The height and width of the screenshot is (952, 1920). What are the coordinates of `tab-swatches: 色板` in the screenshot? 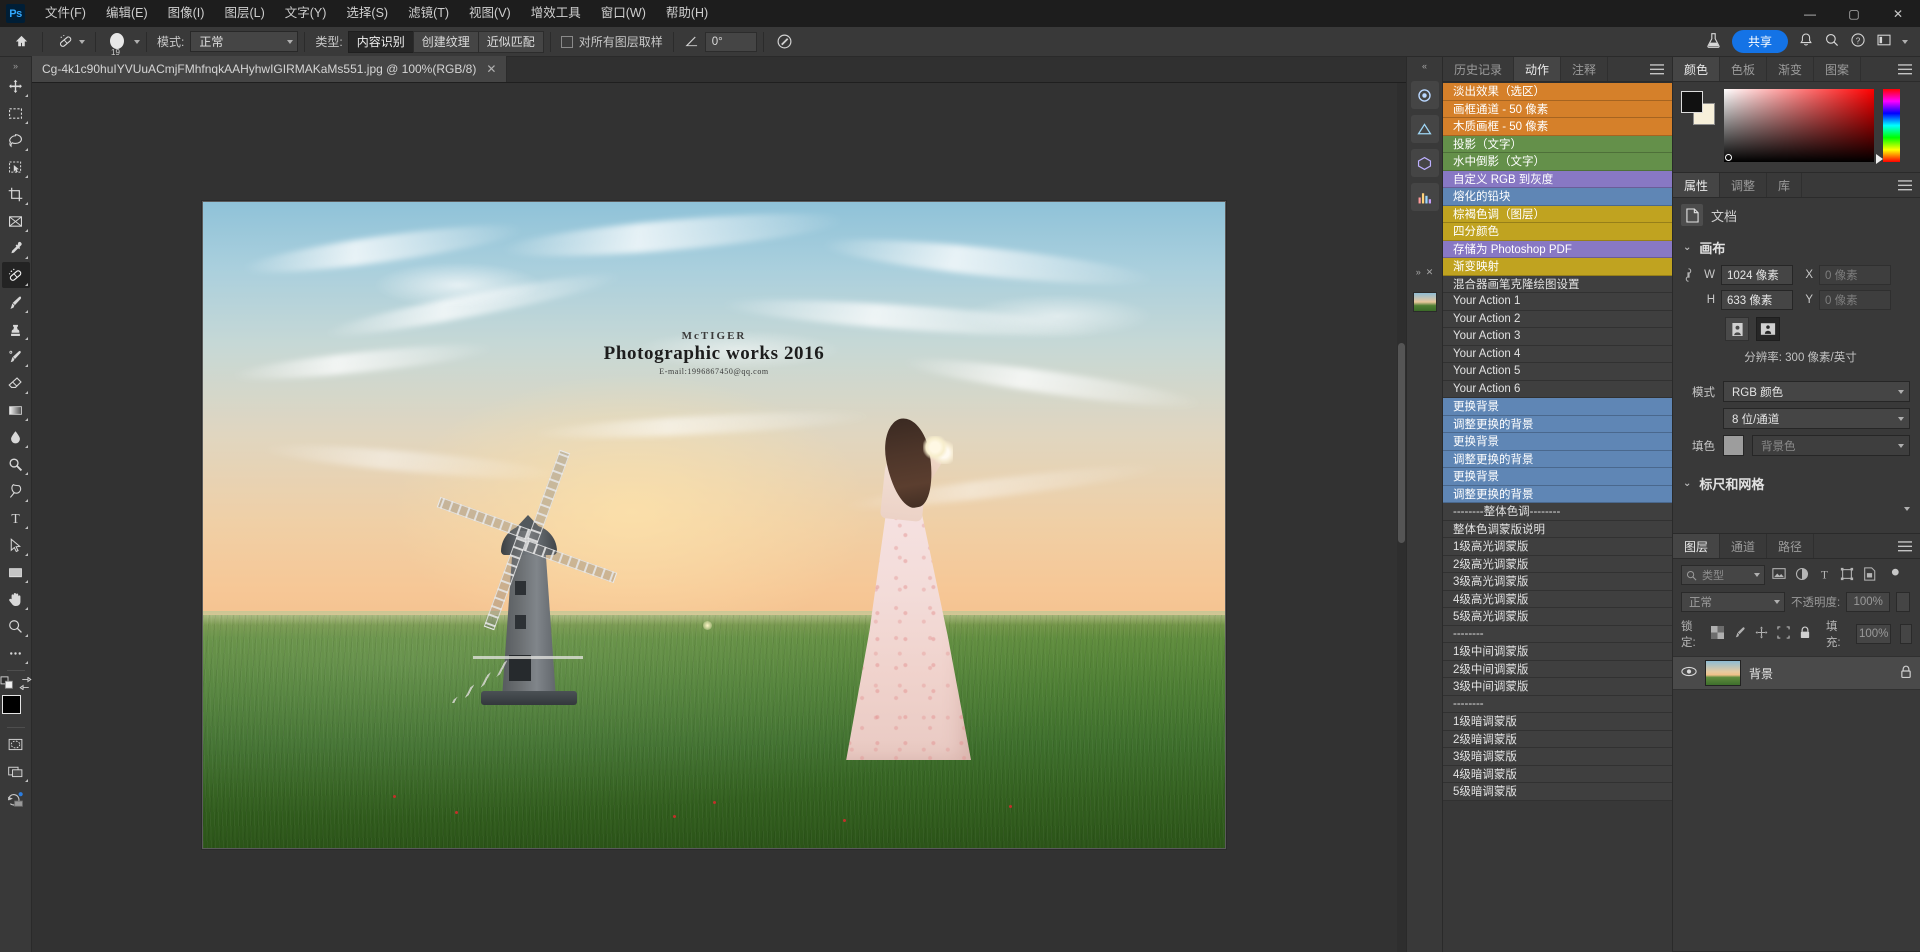 It's located at (1744, 69).